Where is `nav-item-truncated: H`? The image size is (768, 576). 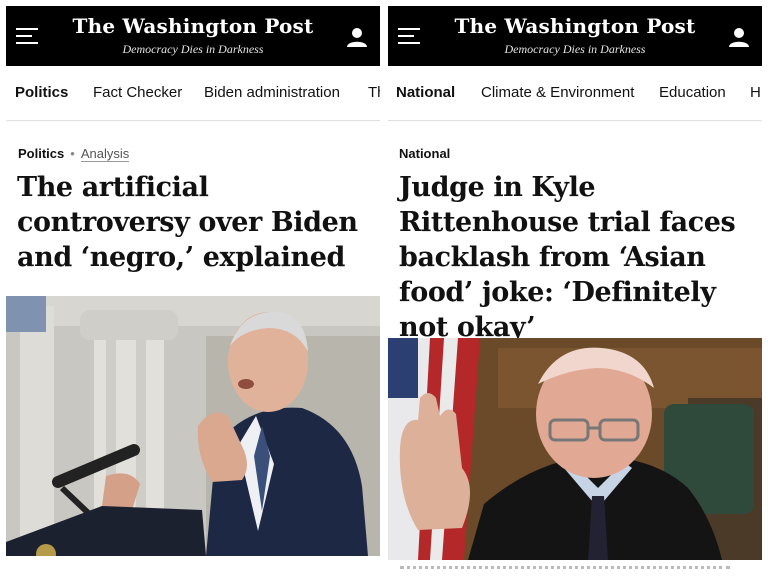
nav-item-truncated: H is located at coordinates (755, 92).